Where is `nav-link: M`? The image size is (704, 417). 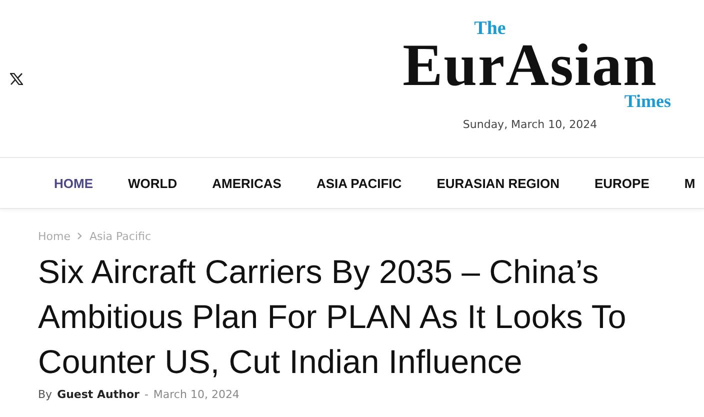
nav-link: M is located at coordinates (690, 183).